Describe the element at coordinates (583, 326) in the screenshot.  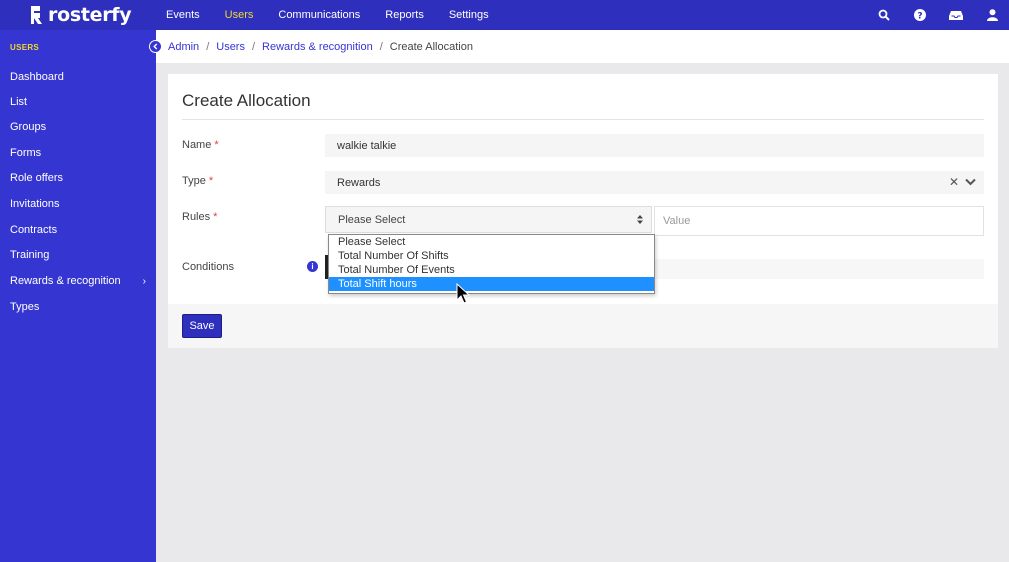
I see `card-footer` at that location.